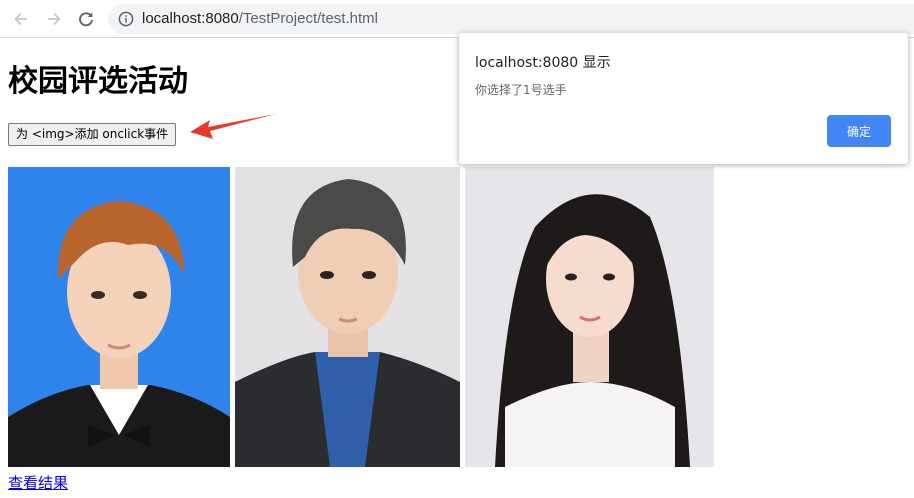 The height and width of the screenshot is (498, 914). Describe the element at coordinates (543, 63) in the screenshot. I see `dialog-title: localhost:8080 显示` at that location.